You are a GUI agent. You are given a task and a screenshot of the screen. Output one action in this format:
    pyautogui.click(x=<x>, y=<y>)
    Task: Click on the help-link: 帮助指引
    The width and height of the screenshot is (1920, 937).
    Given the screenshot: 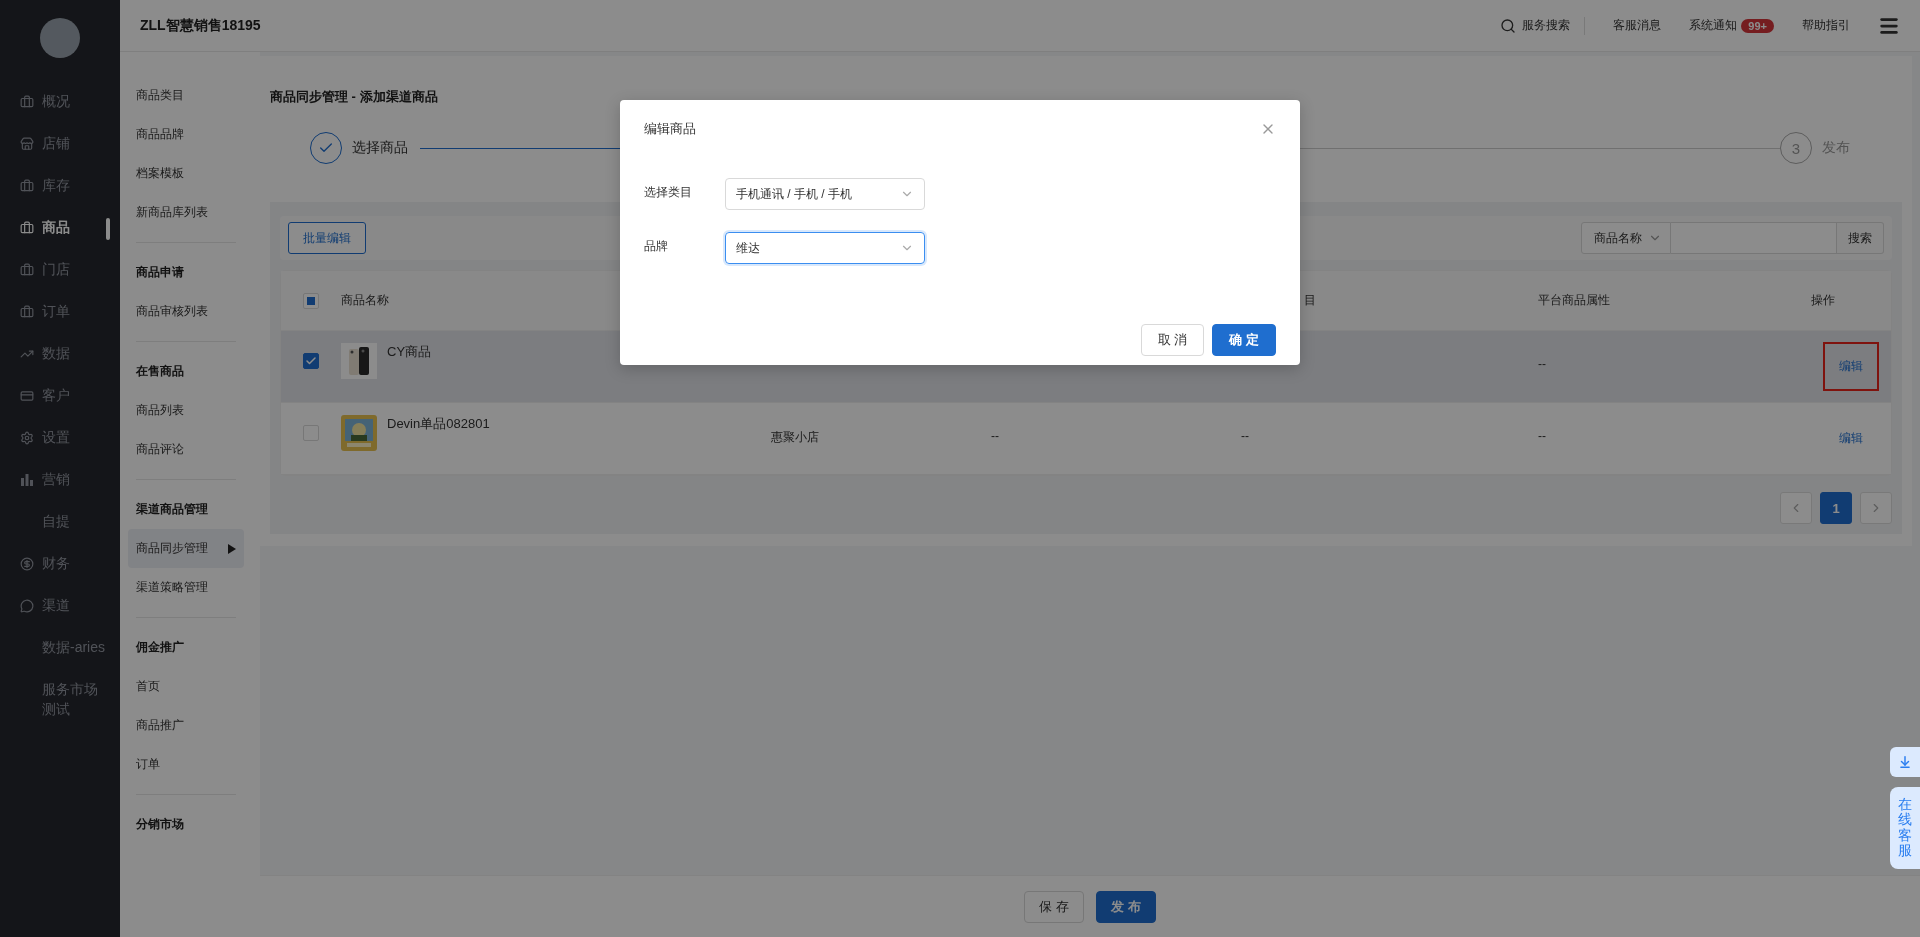 What is the action you would take?
    pyautogui.click(x=1826, y=25)
    